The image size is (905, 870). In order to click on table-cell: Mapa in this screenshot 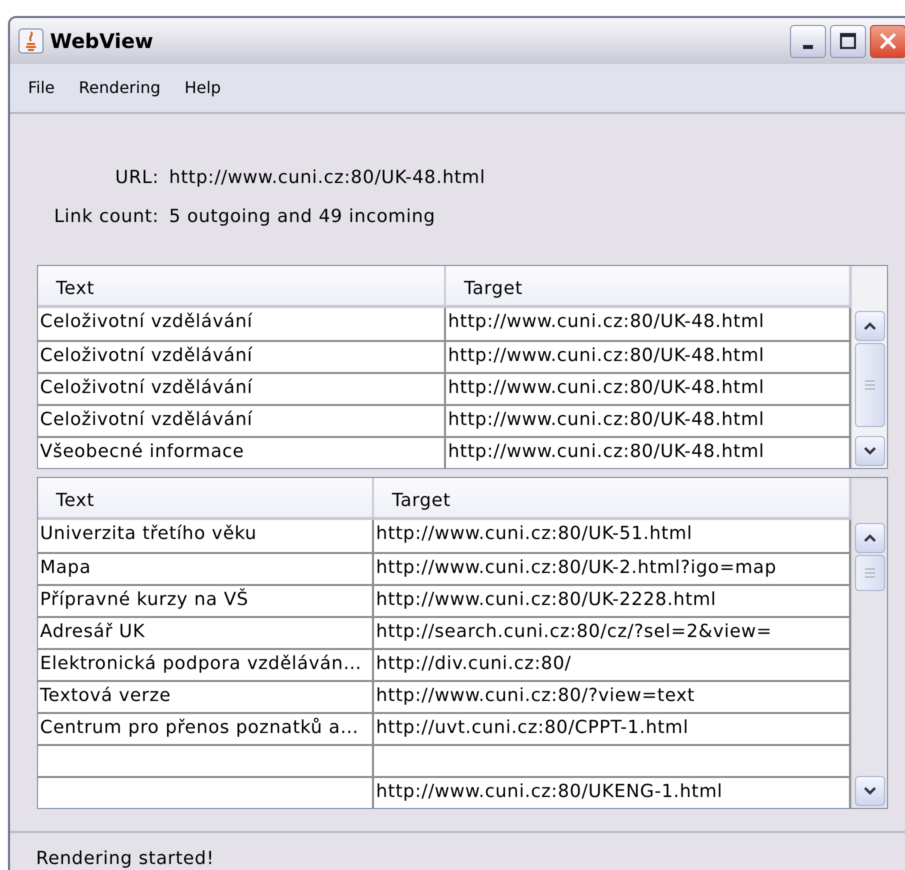, I will do `click(206, 569)`.